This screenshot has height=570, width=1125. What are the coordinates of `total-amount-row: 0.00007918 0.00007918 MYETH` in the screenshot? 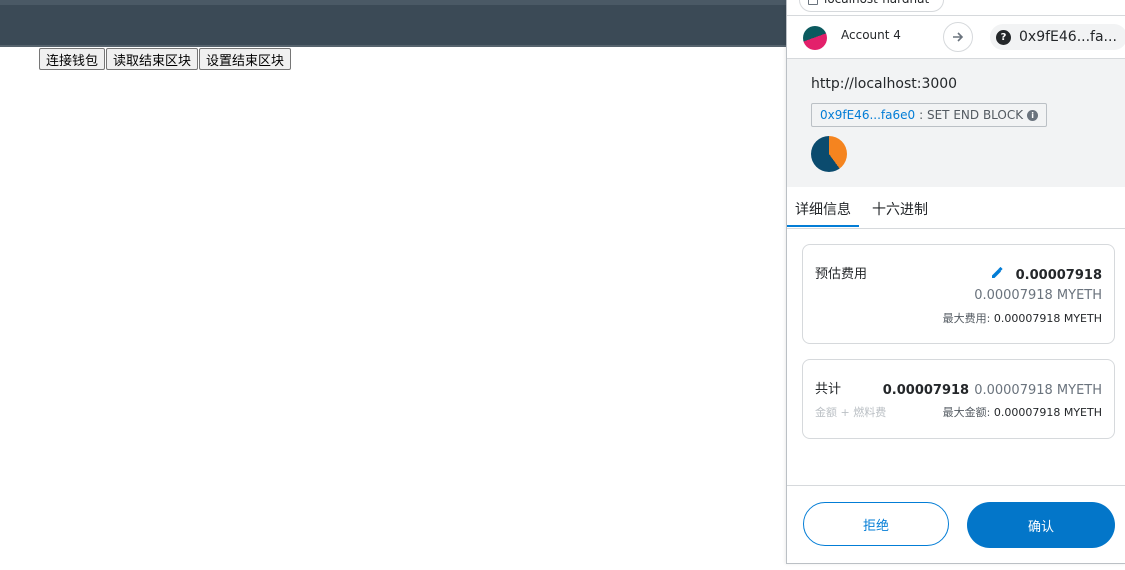 It's located at (992, 388).